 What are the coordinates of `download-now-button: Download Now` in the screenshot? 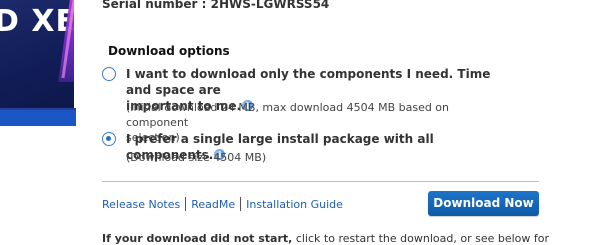 It's located at (483, 203).